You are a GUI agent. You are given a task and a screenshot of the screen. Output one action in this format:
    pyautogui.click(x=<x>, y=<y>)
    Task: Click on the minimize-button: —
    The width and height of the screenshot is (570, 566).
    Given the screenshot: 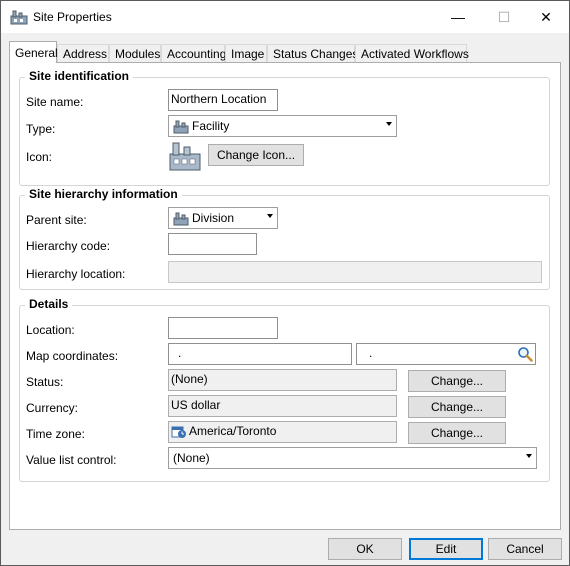 What is the action you would take?
    pyautogui.click(x=458, y=17)
    